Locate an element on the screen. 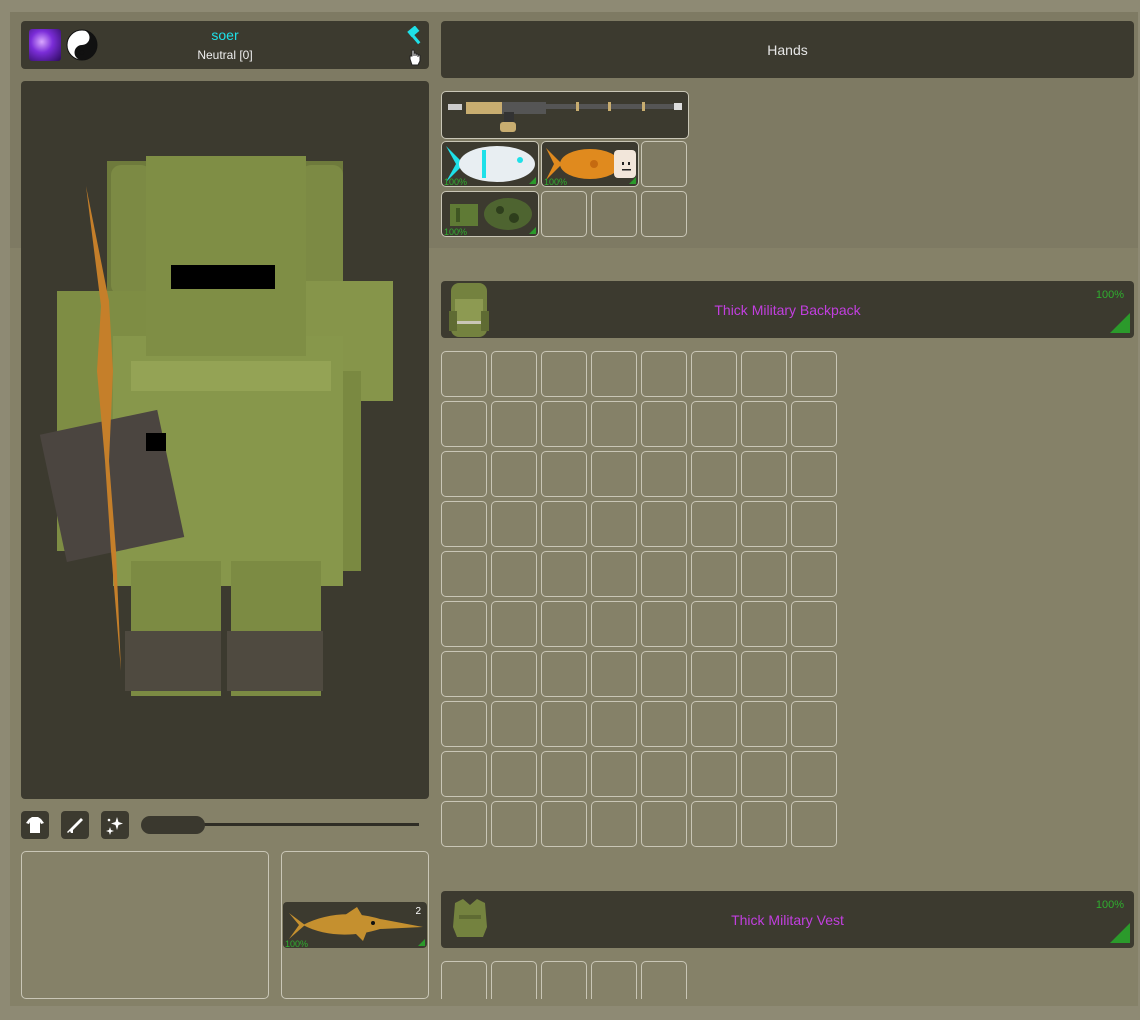  swordfish-item: 2 100% is located at coordinates (355, 925).